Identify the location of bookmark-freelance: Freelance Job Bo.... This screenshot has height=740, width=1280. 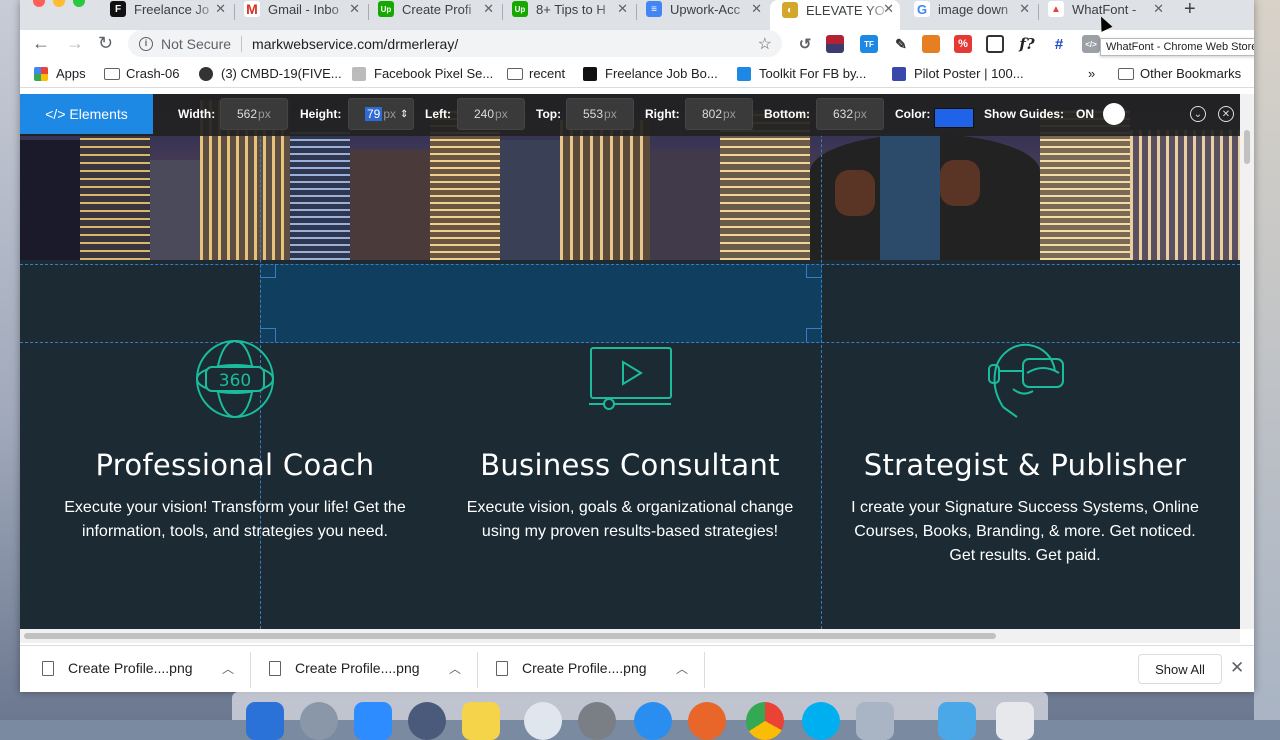
(650, 73).